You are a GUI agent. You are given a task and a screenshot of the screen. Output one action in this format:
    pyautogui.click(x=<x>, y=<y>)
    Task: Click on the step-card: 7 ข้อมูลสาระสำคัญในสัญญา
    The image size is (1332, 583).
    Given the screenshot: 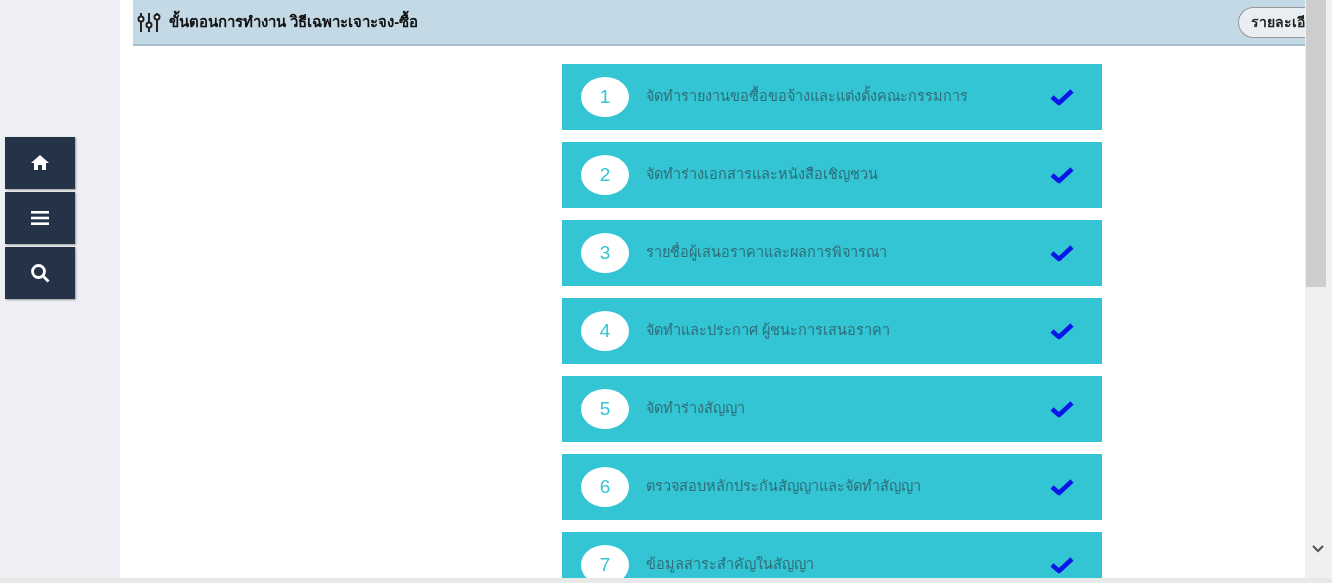 What is the action you would take?
    pyautogui.click(x=832, y=555)
    